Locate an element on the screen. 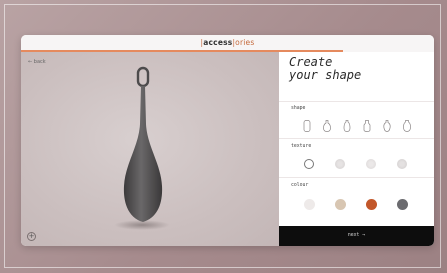  colour-swatch-terracotta is located at coordinates (371, 204).